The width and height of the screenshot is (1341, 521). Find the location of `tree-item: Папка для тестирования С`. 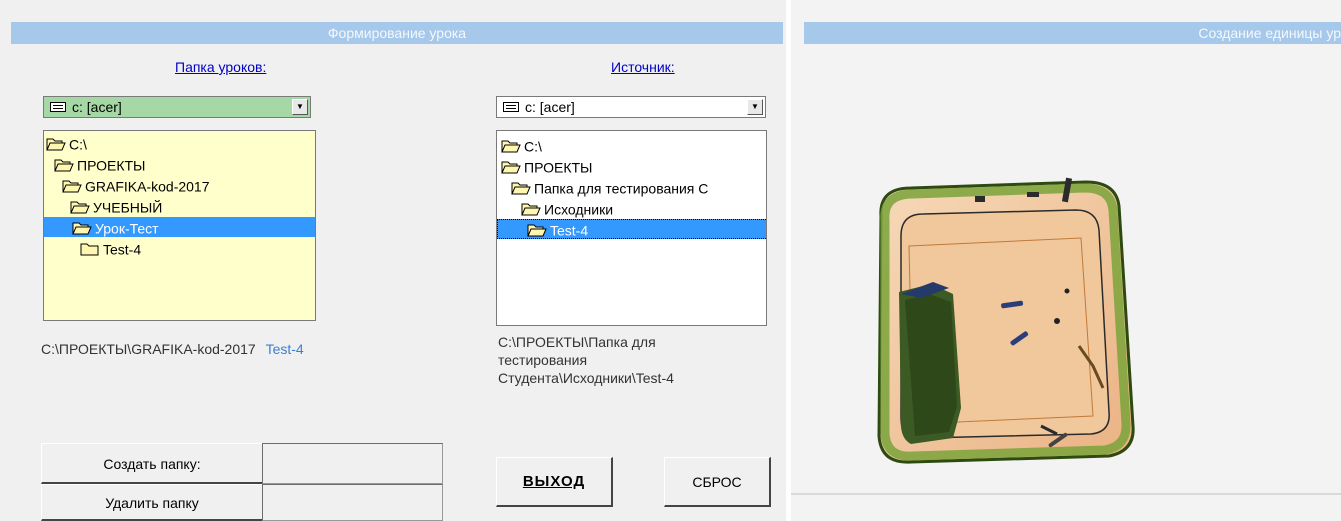

tree-item: Папка для тестирования С is located at coordinates (602, 187).